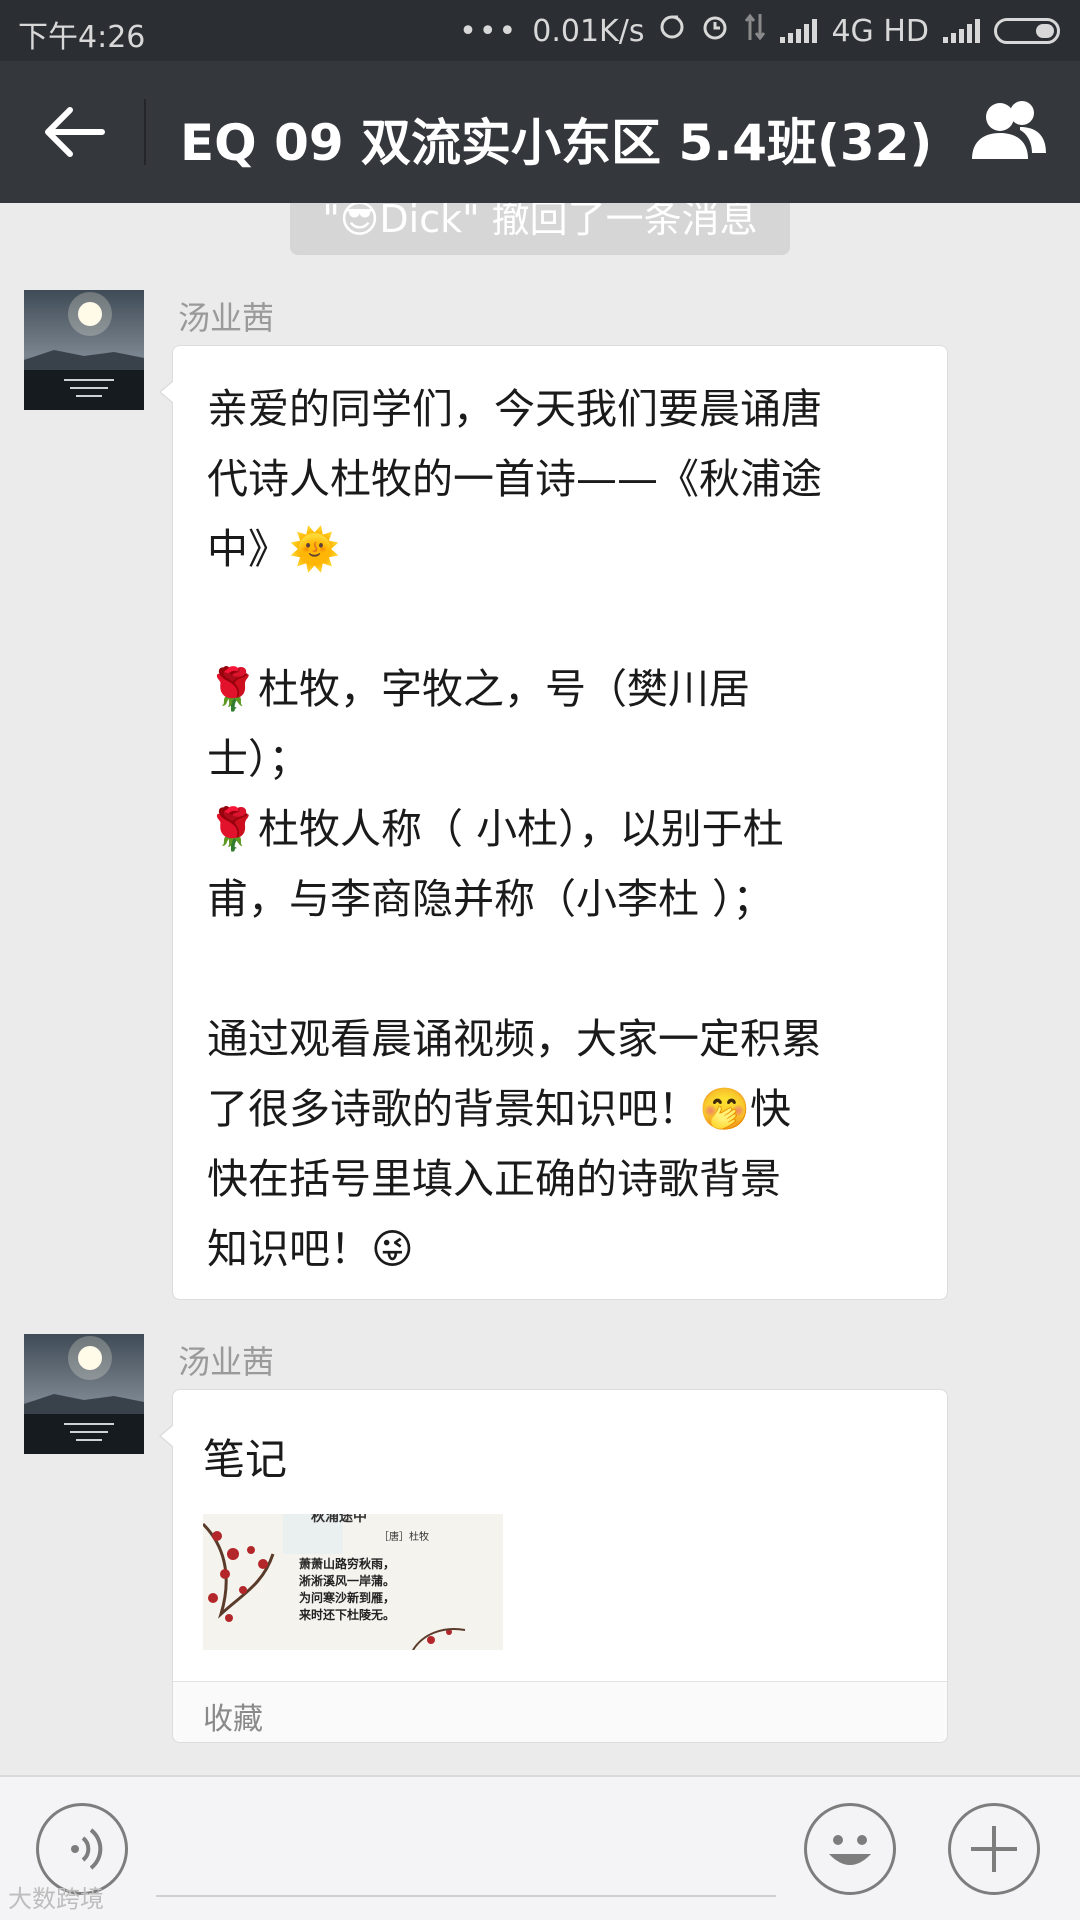 The height and width of the screenshot is (1920, 1080). What do you see at coordinates (75, 132) in the screenshot?
I see `back-arrow-icon` at bounding box center [75, 132].